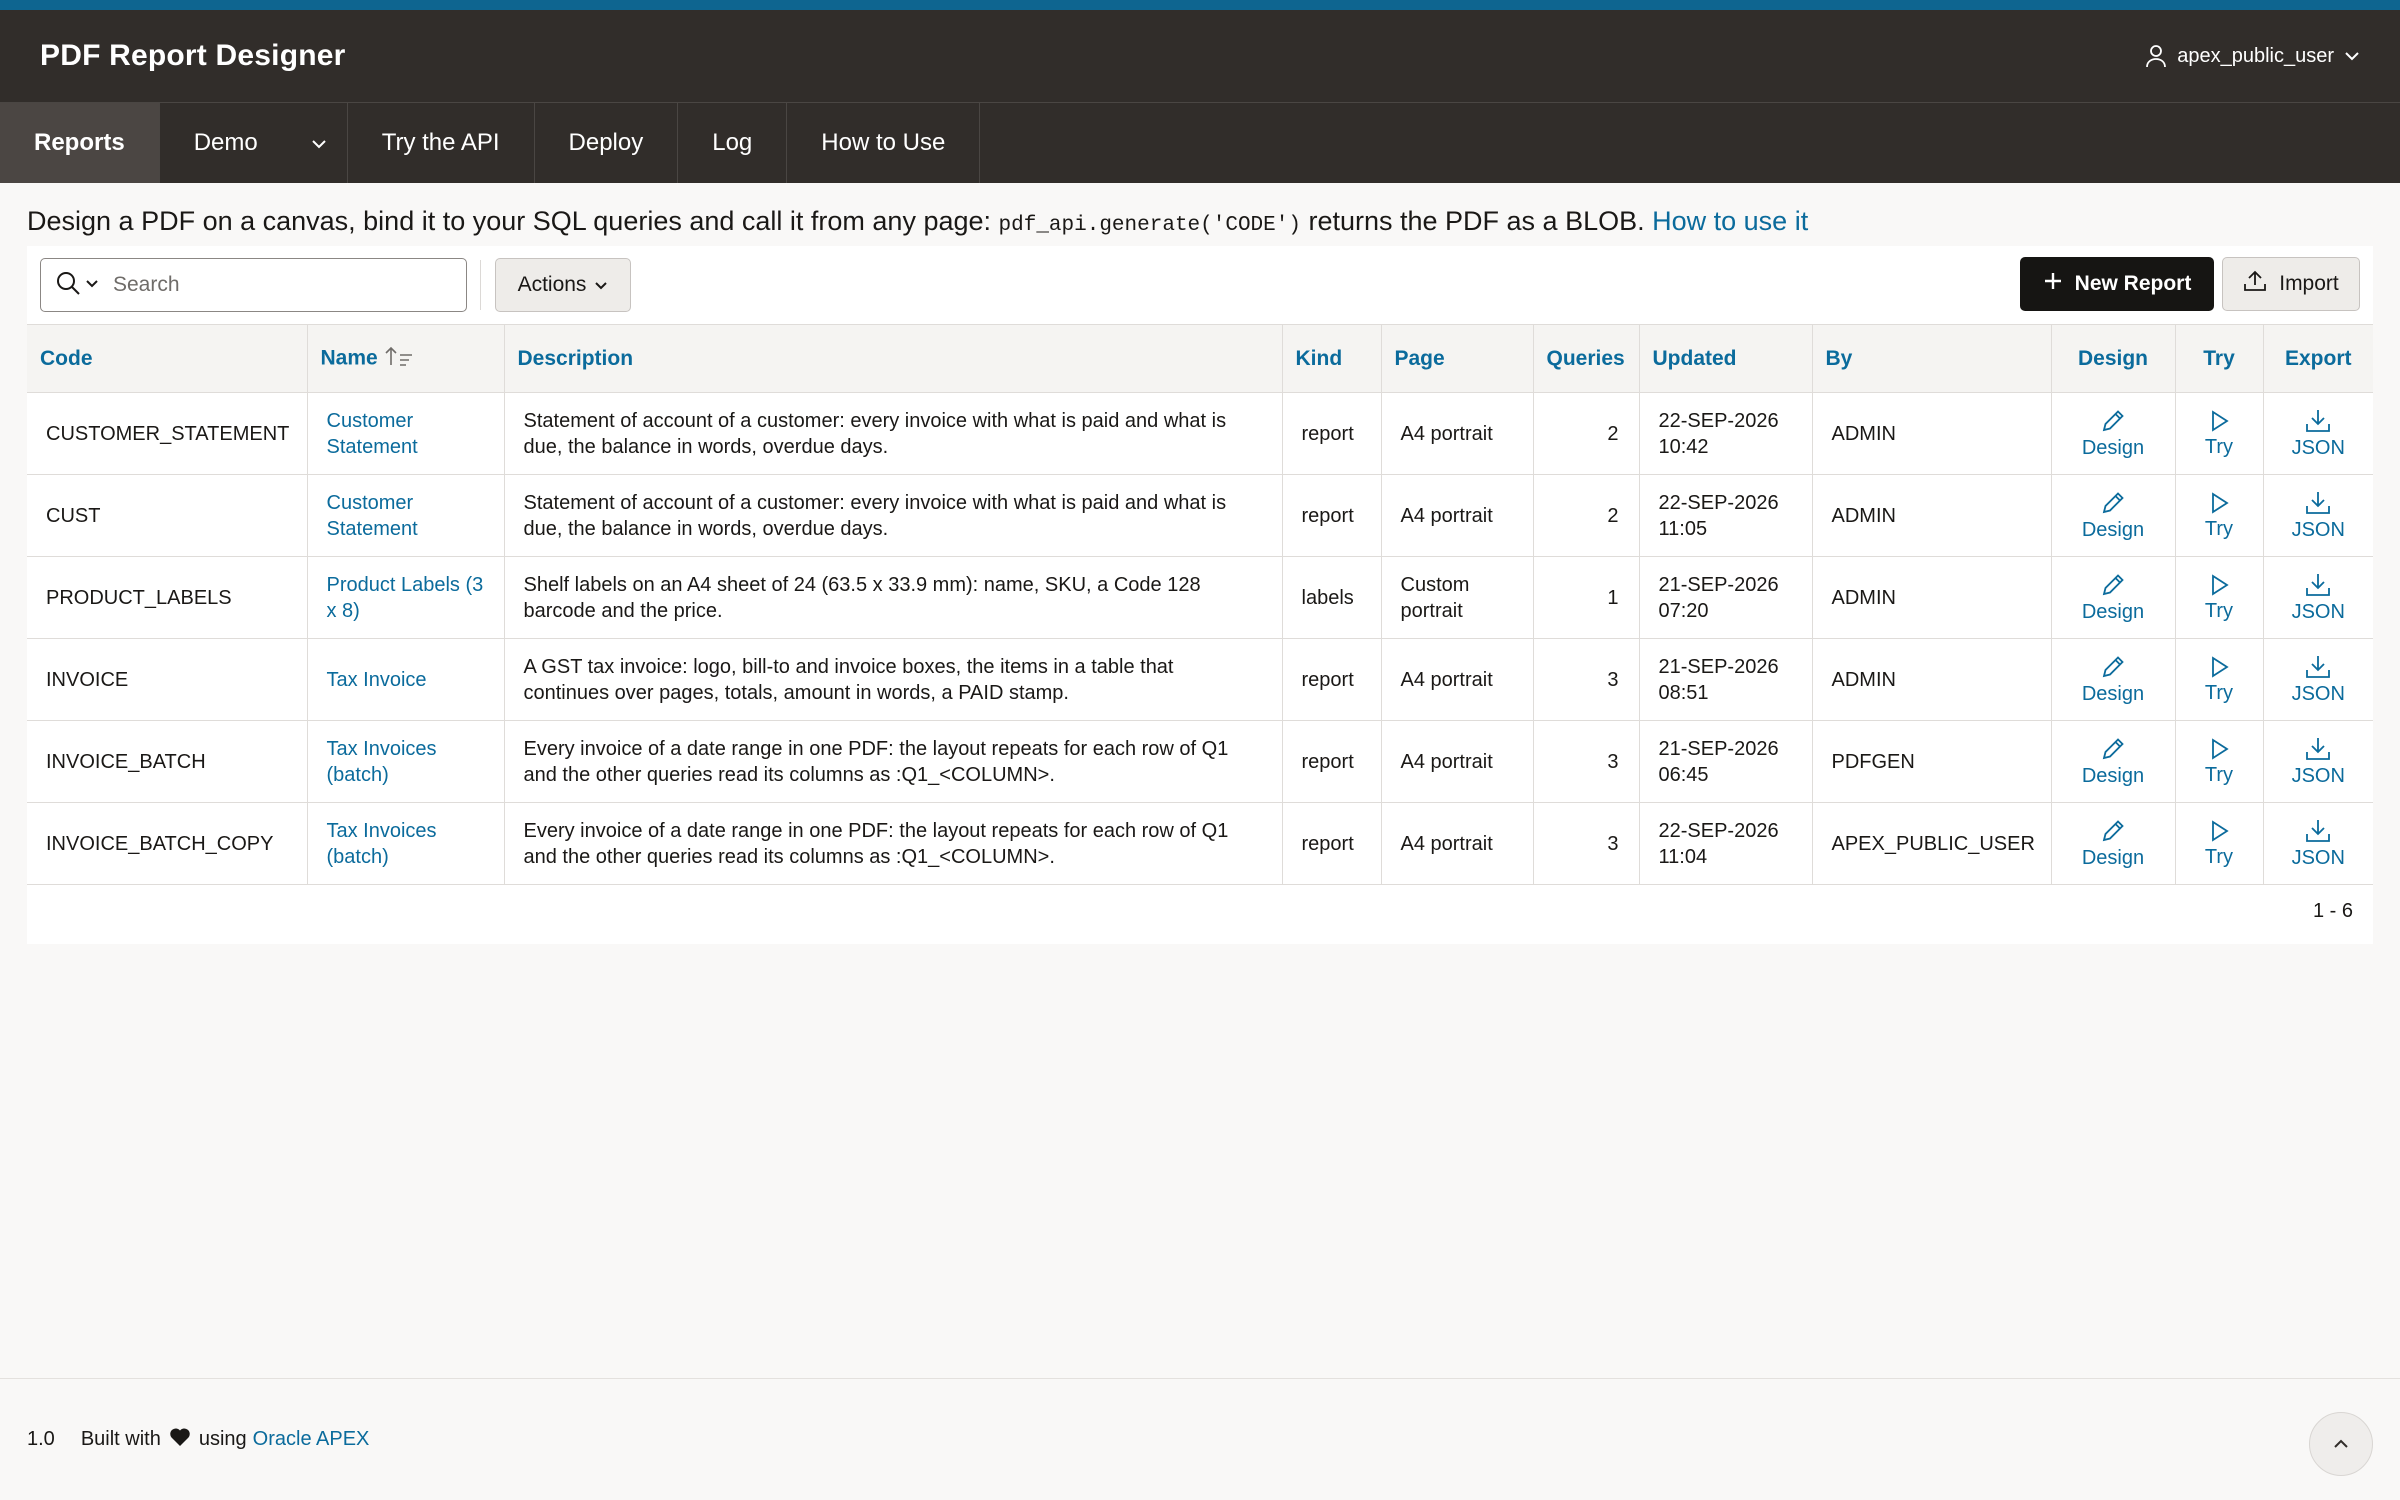 Image resolution: width=2400 pixels, height=1500 pixels. I want to click on search-box, so click(253, 285).